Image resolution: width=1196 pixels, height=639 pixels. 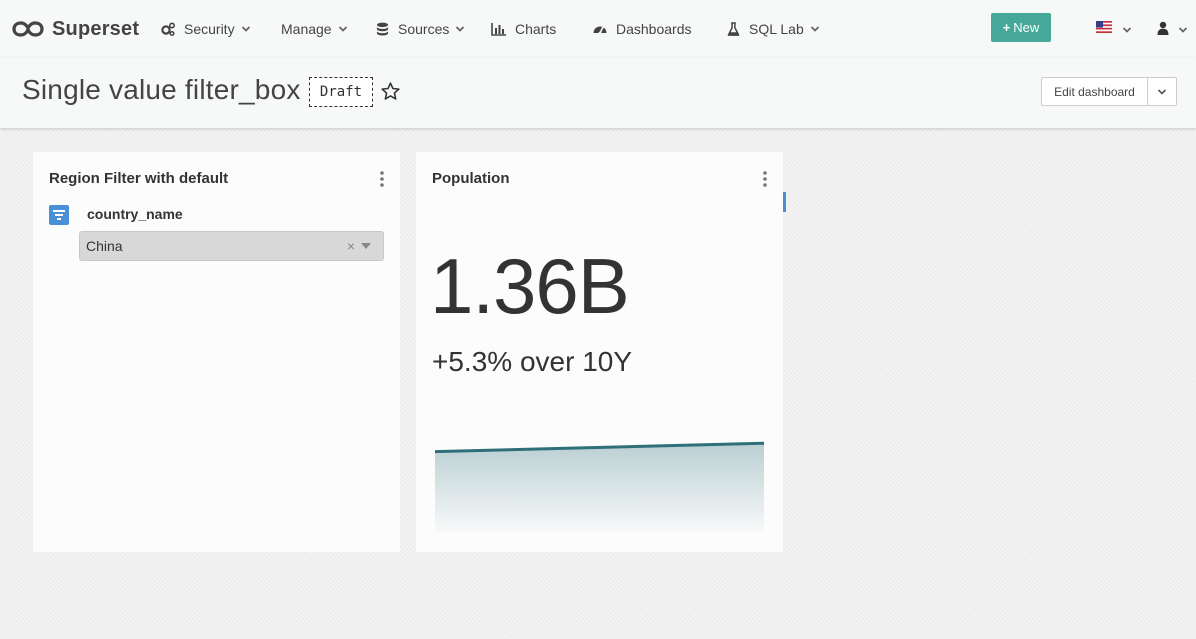 What do you see at coordinates (104, 246) in the screenshot?
I see `selected-value: China` at bounding box center [104, 246].